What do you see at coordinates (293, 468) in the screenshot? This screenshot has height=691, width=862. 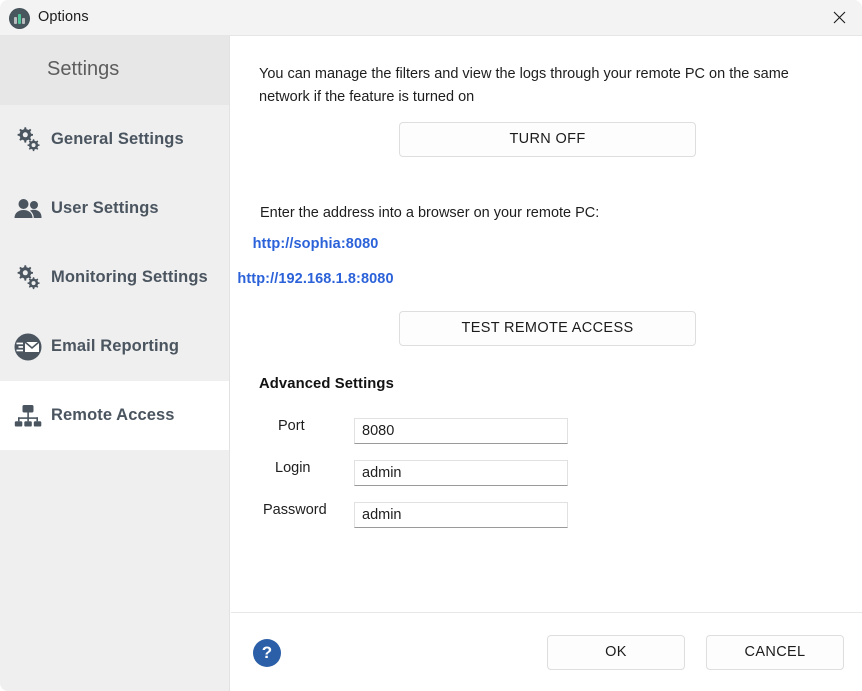 I see `login-label: Login` at bounding box center [293, 468].